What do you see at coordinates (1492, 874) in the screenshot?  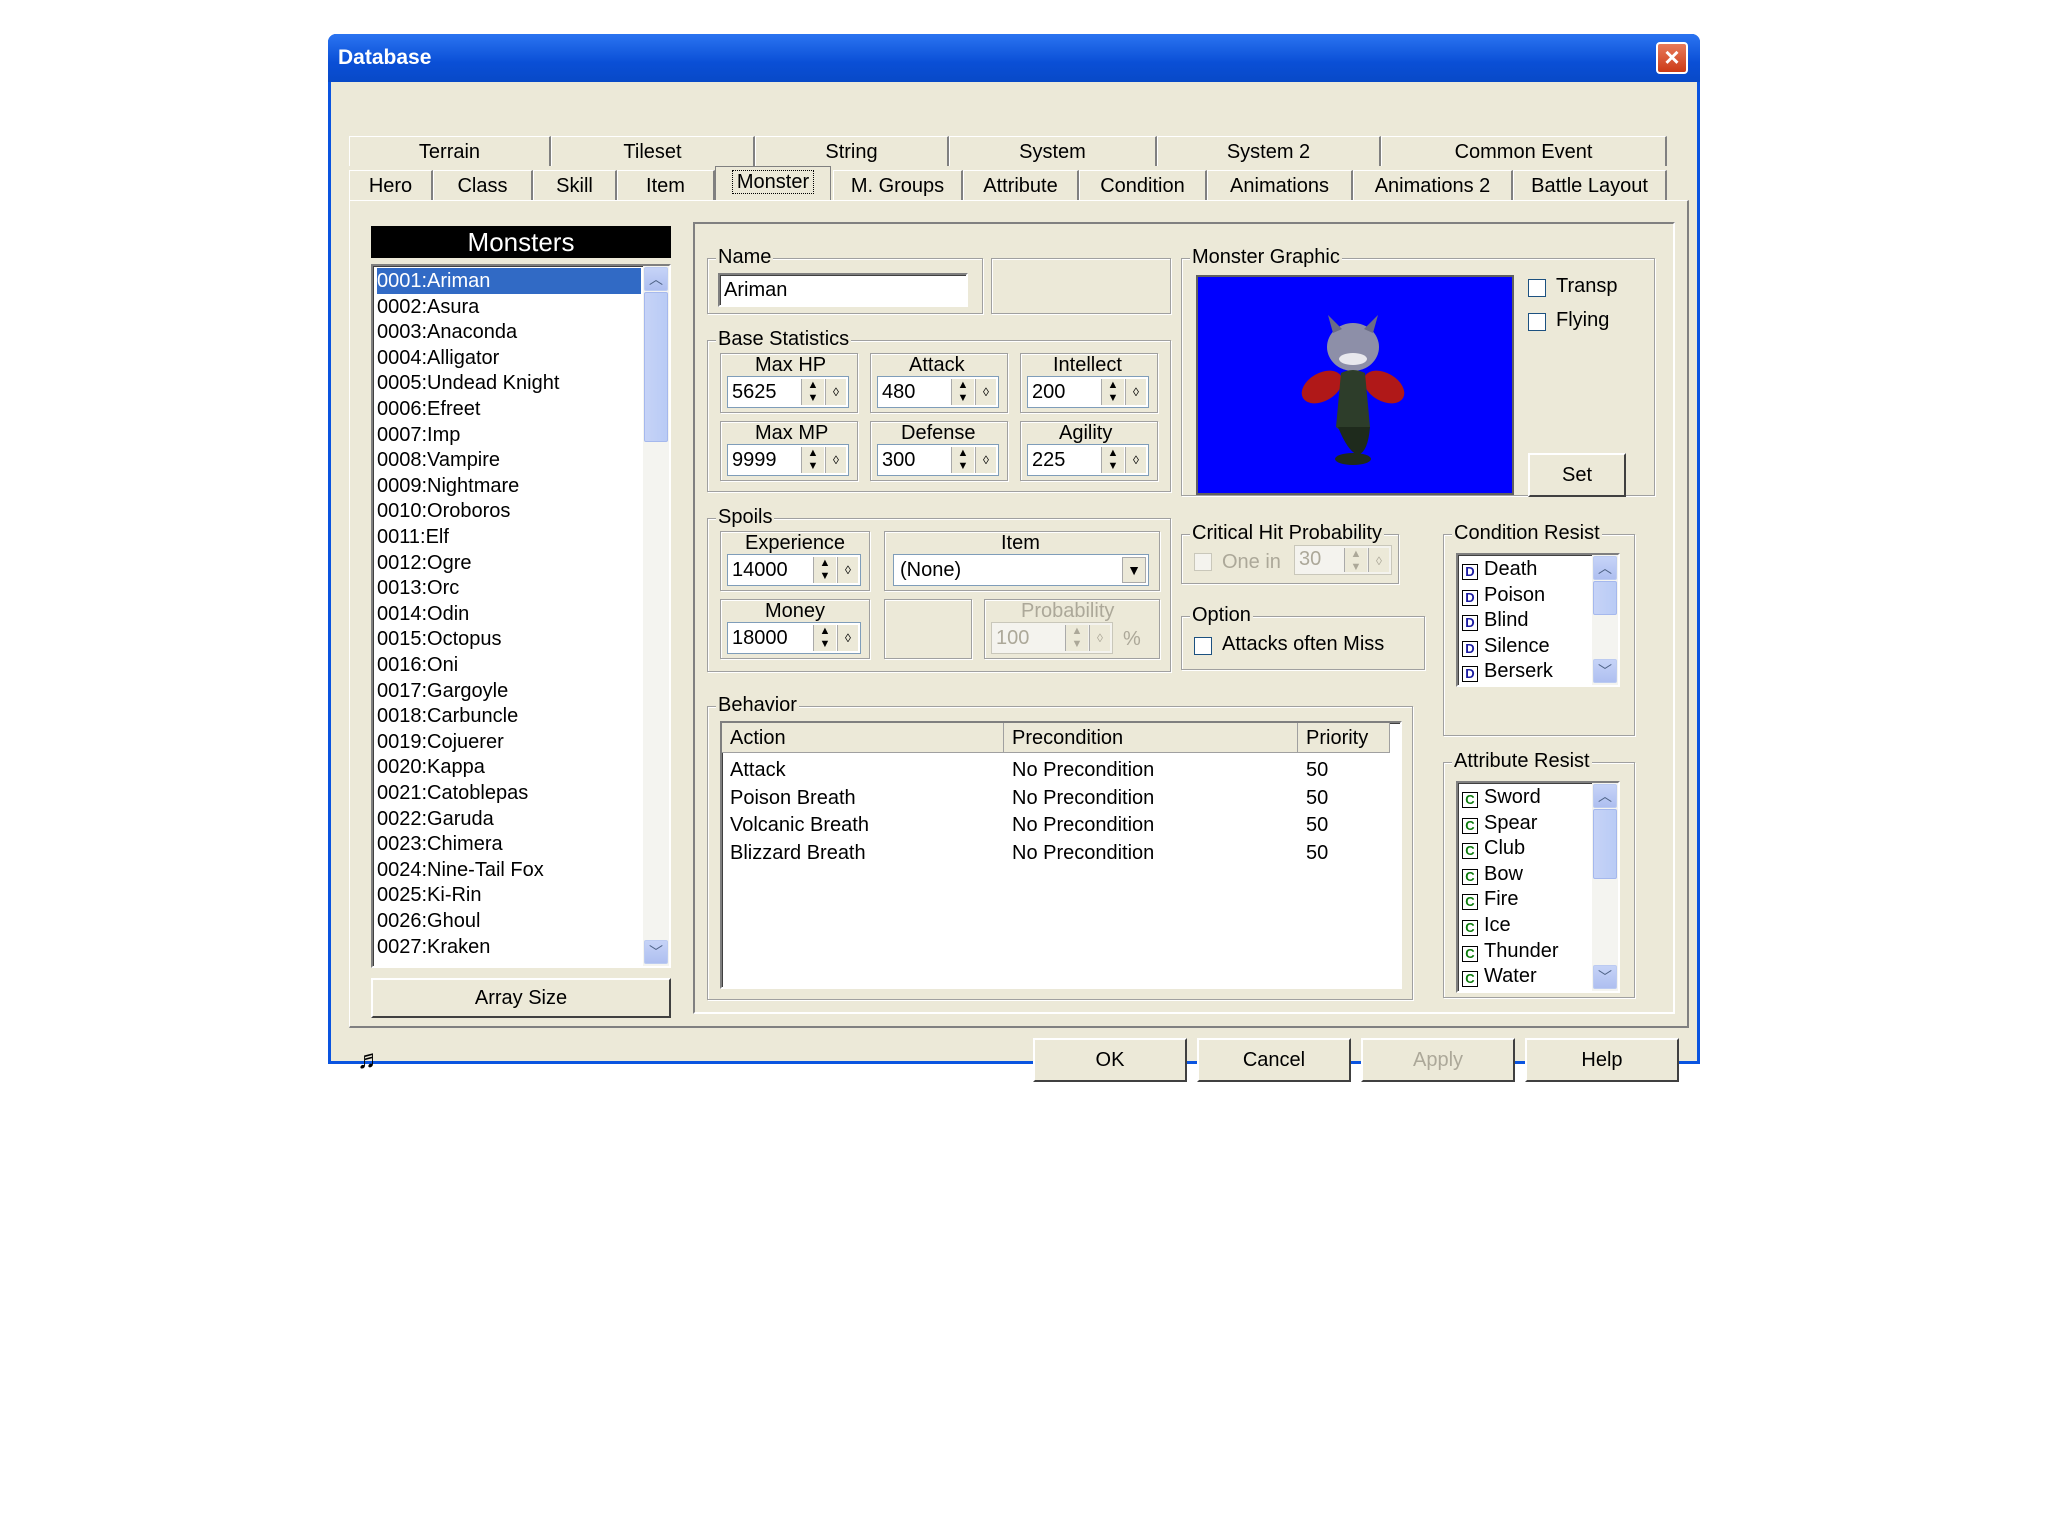 I see `resist-list-item: C Bow` at bounding box center [1492, 874].